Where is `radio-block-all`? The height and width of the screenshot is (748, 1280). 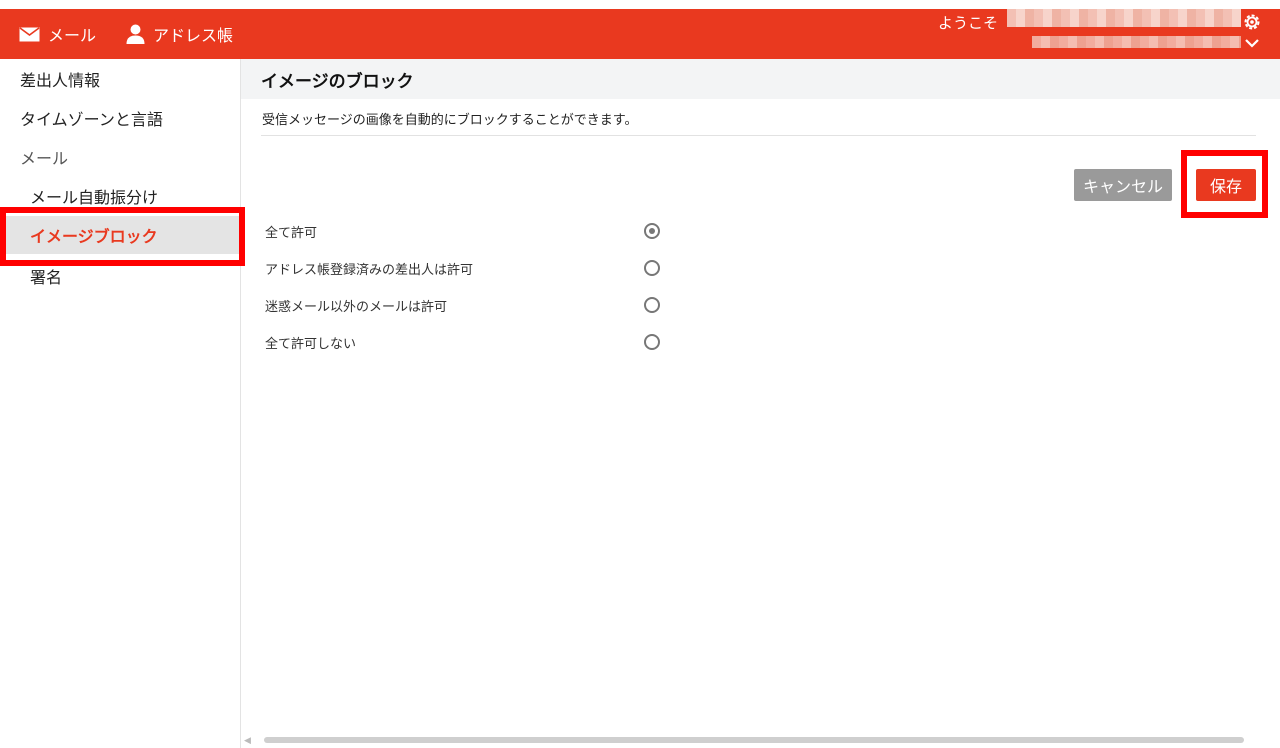
radio-block-all is located at coordinates (652, 342).